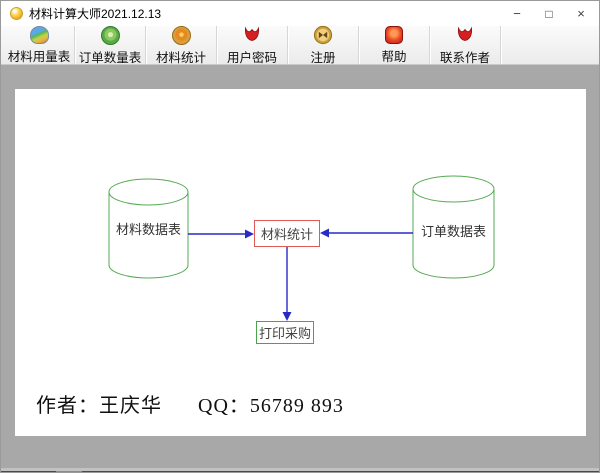  I want to click on toolbar-button-label: 注册, so click(323, 58).